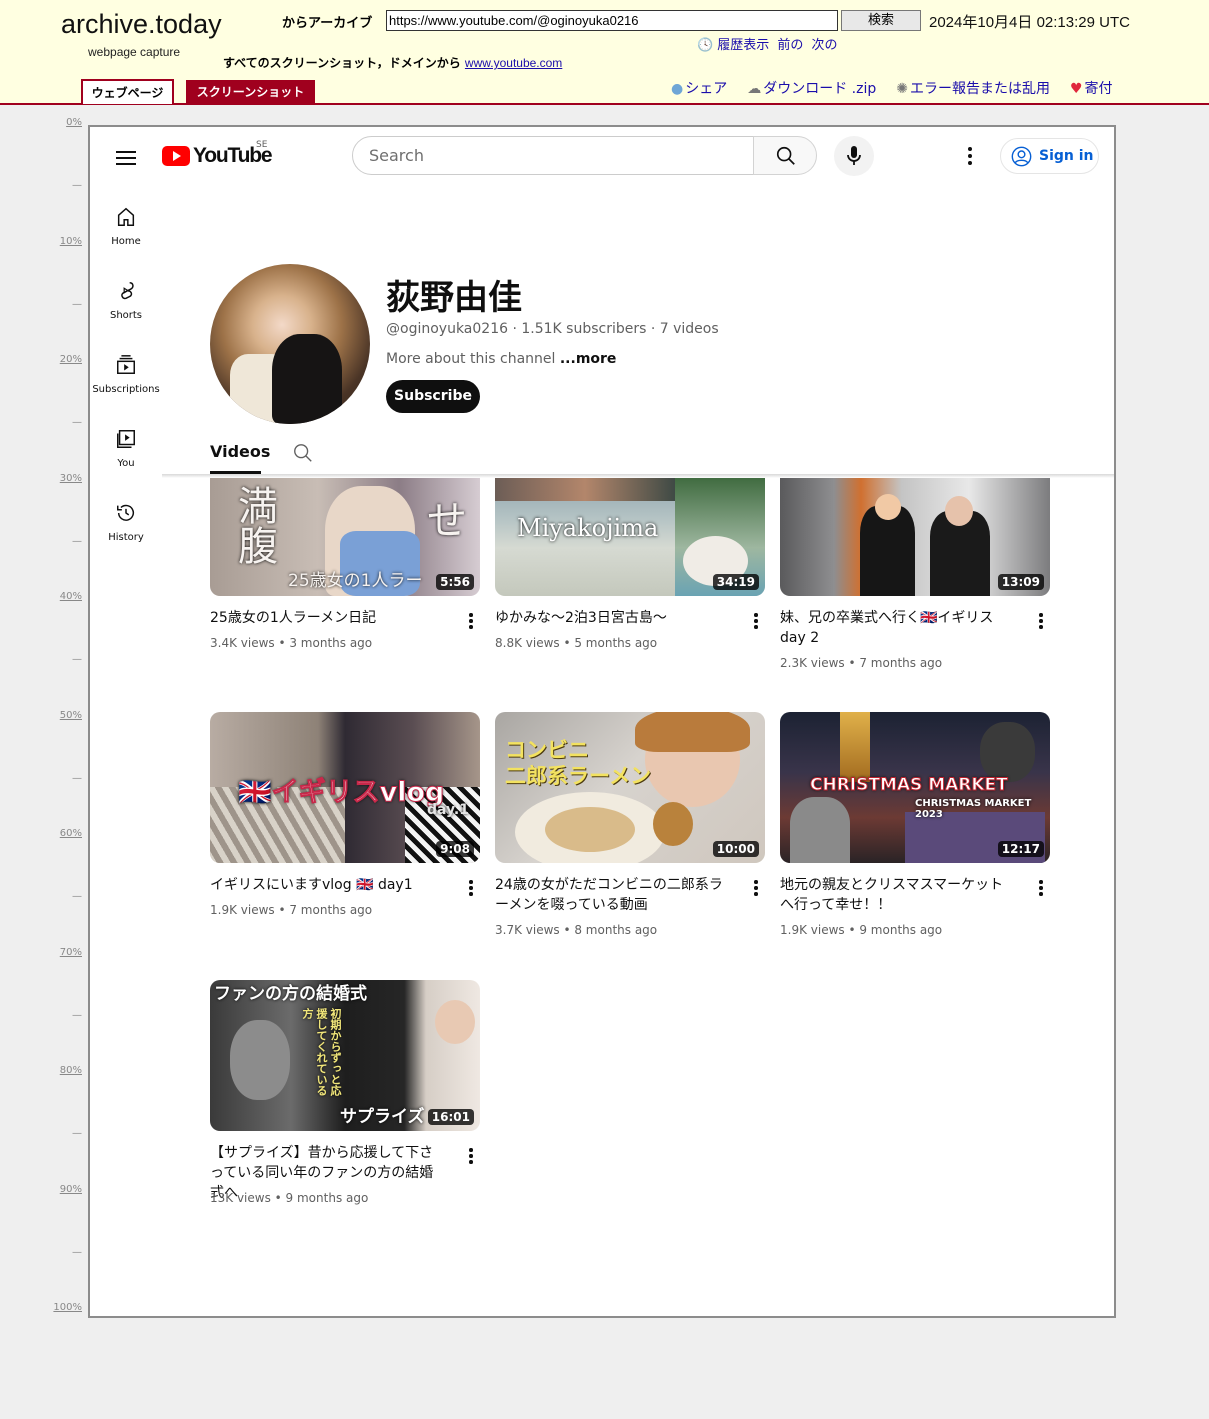 The height and width of the screenshot is (1419, 1209). What do you see at coordinates (1066, 156) in the screenshot?
I see `sign-in-label: Sign in` at bounding box center [1066, 156].